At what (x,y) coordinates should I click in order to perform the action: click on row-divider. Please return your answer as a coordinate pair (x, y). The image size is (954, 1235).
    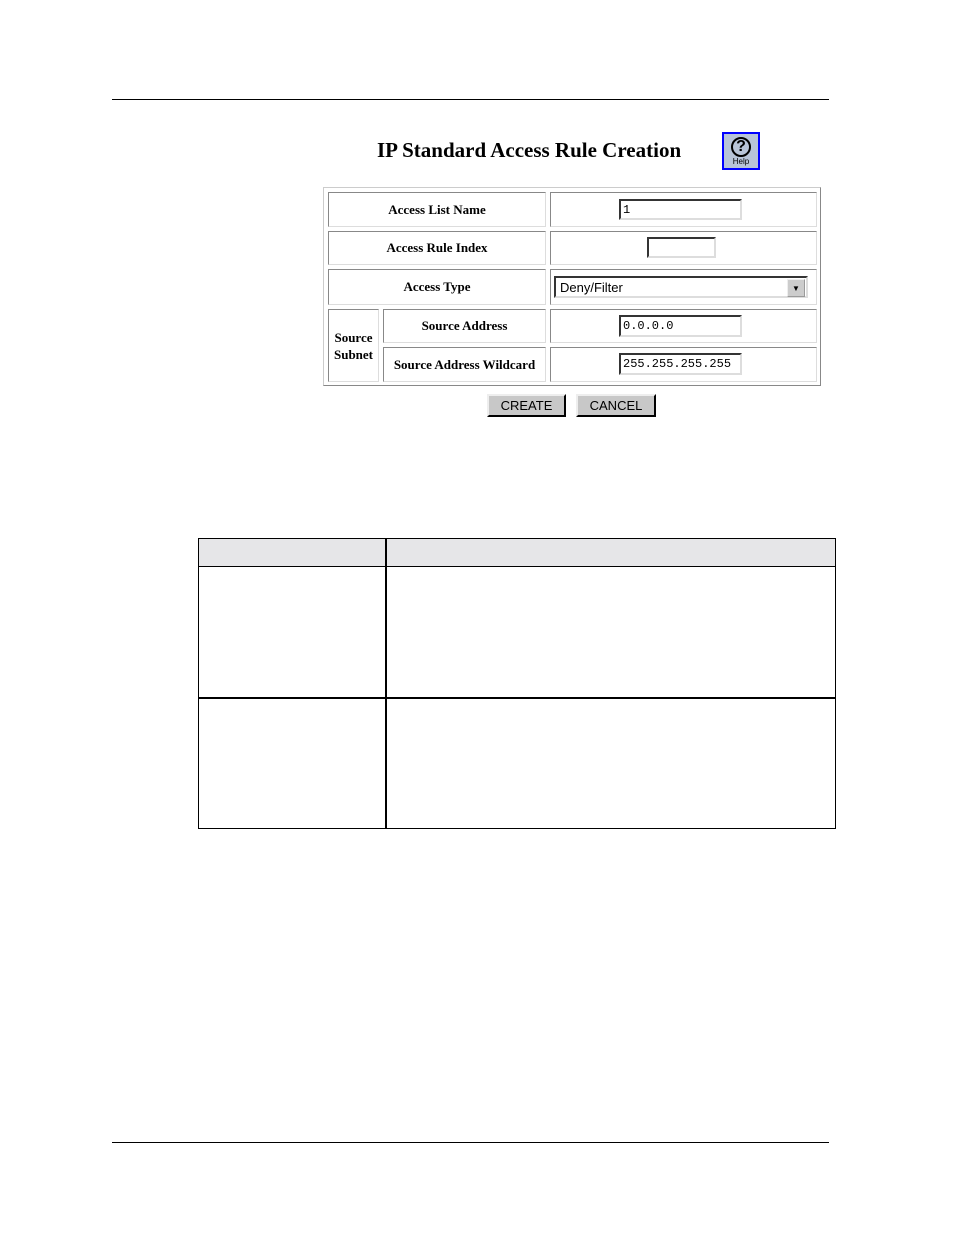
    Looking at the image, I should click on (517, 698).